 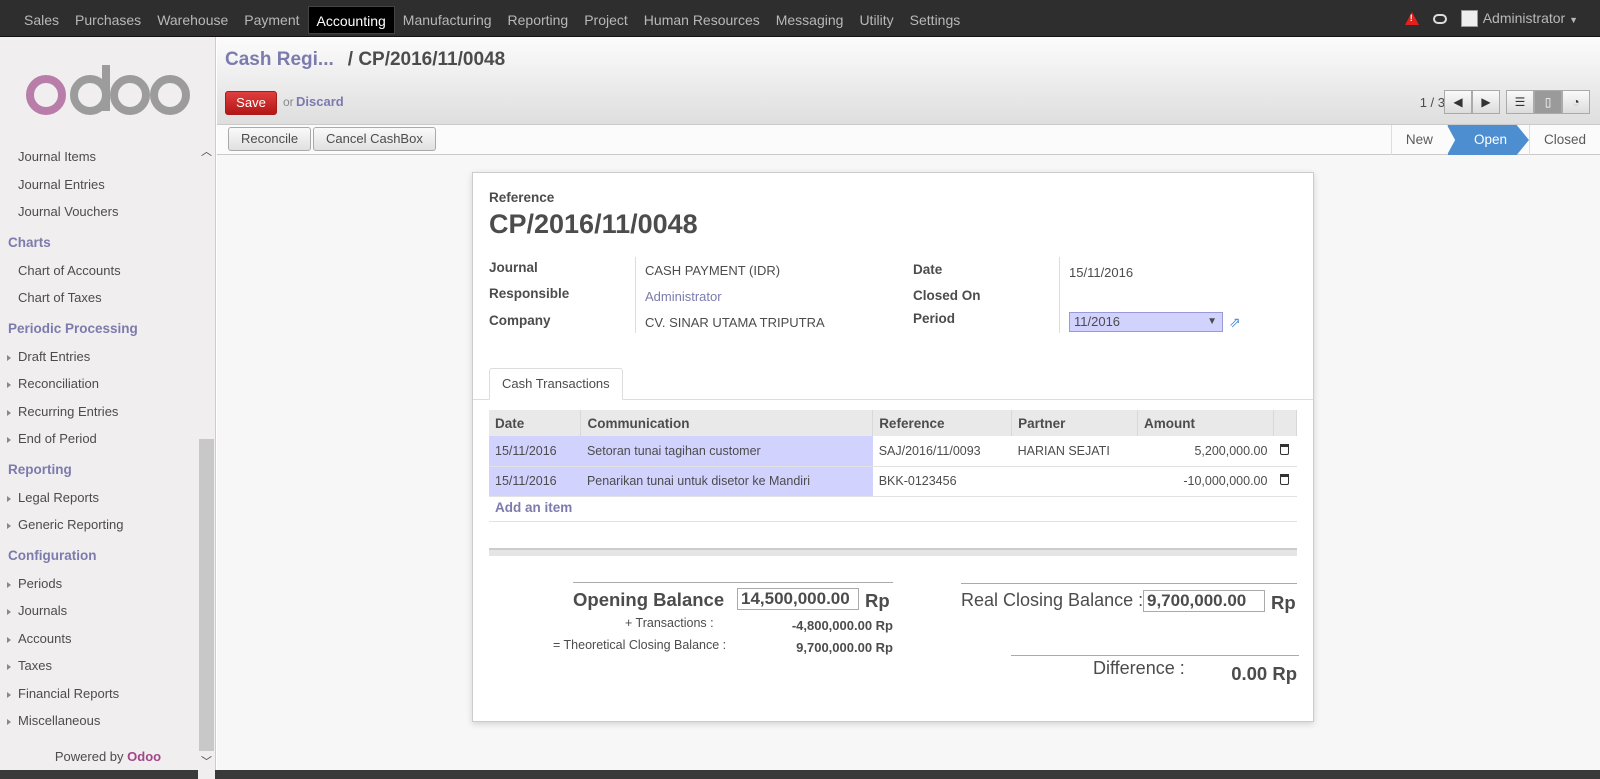 What do you see at coordinates (712, 270) in the screenshot?
I see `journal-field: CASH PAYMENT (IDR)` at bounding box center [712, 270].